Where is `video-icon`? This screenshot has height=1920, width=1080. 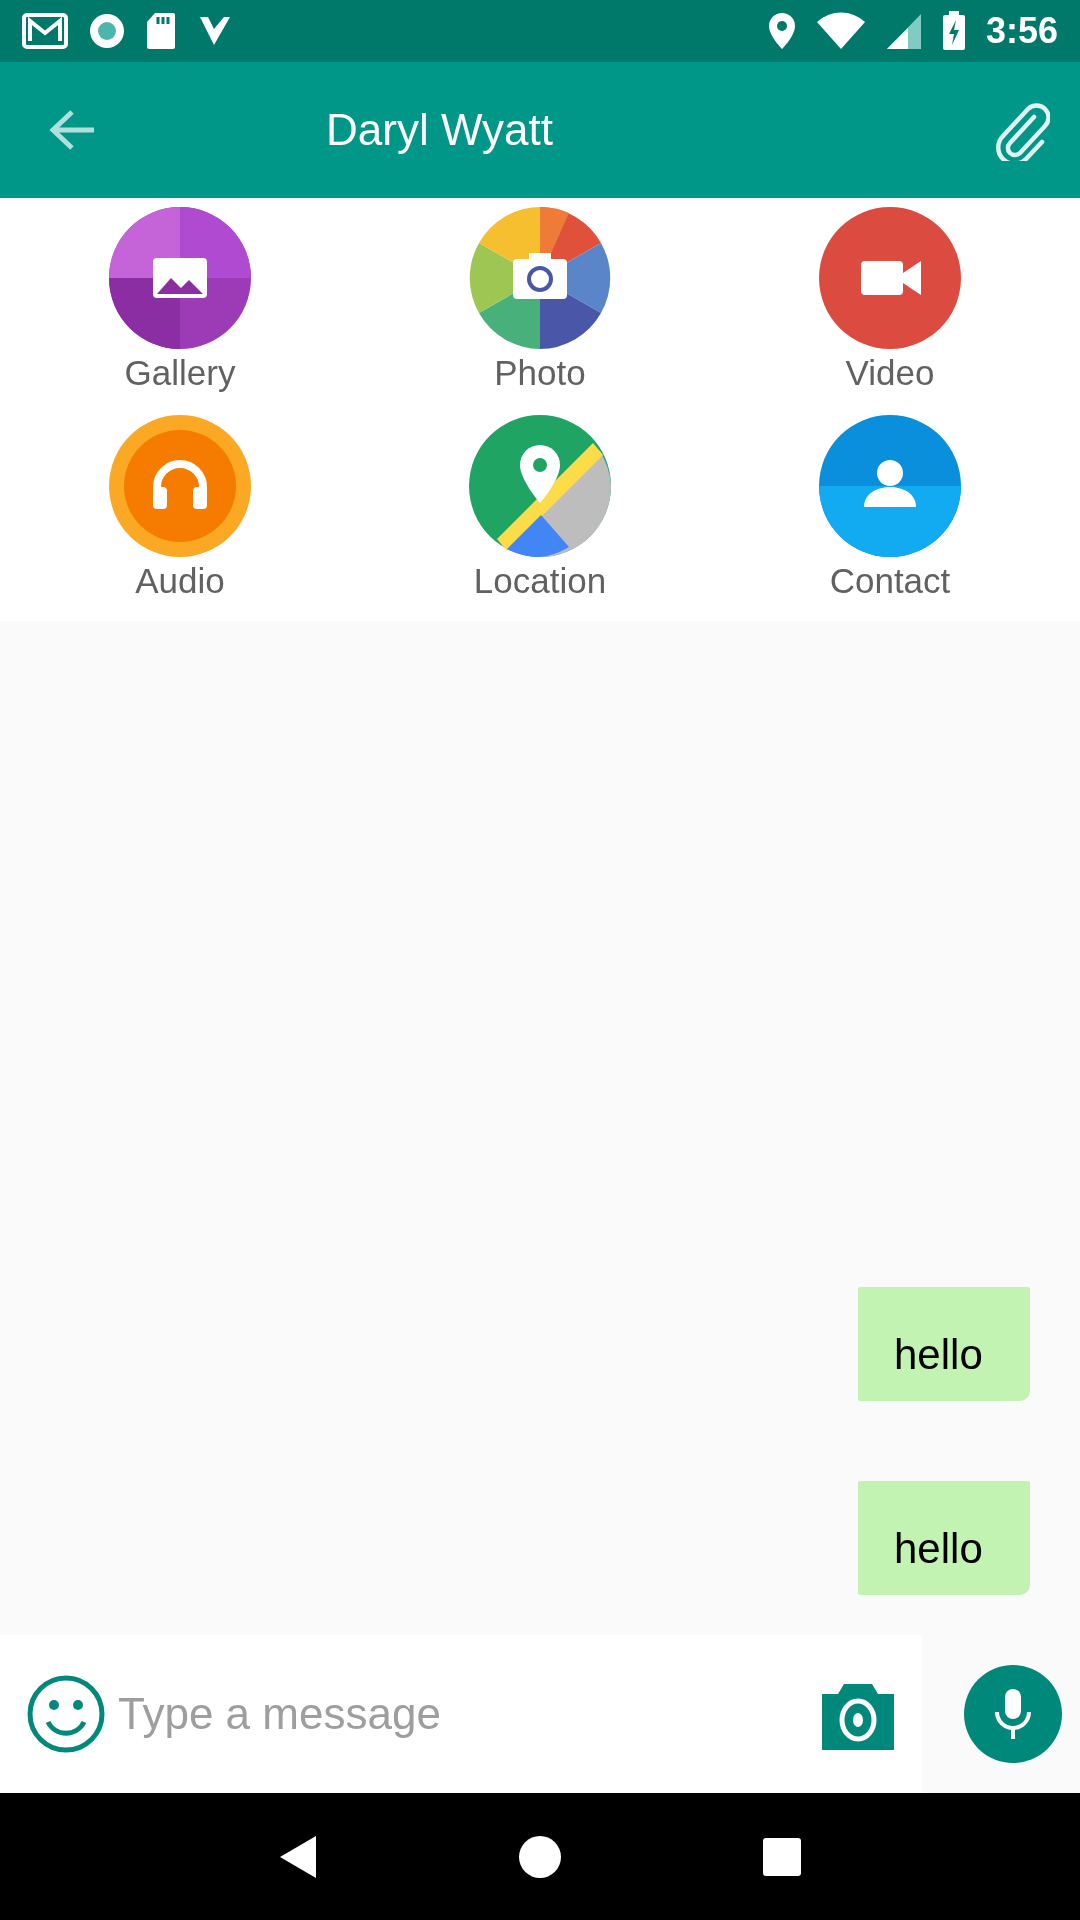 video-icon is located at coordinates (890, 278).